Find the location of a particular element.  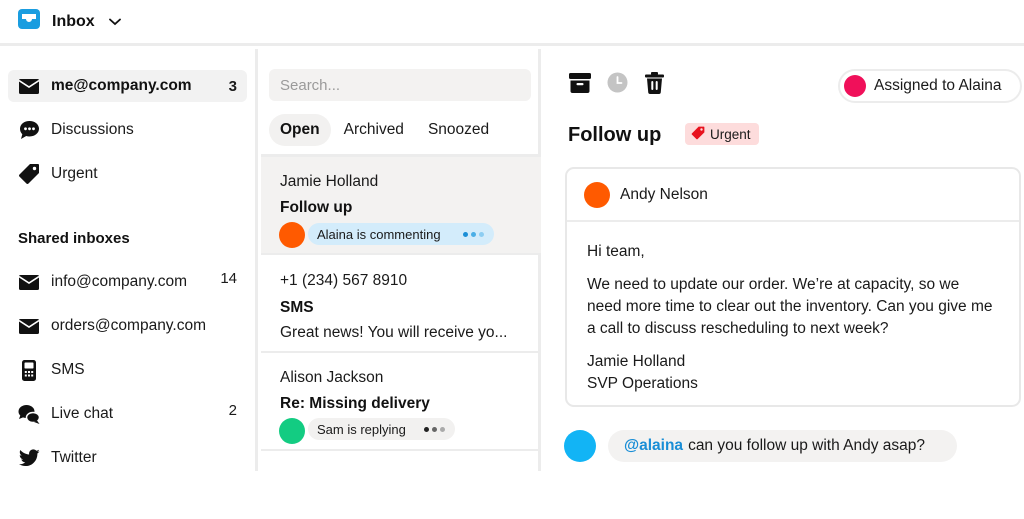

sidebar-item-twitter: Twitter is located at coordinates (127, 458).